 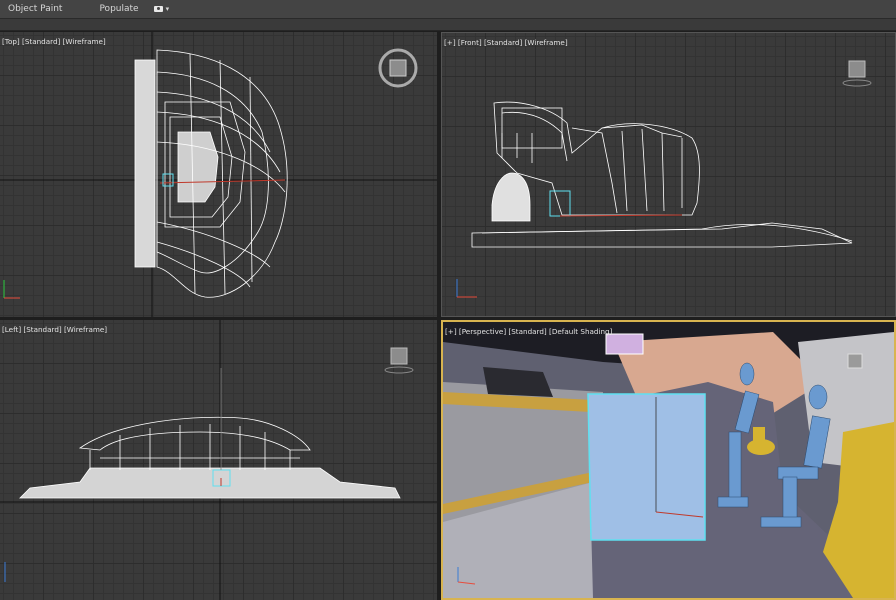 I want to click on camera-dropdown: ▾, so click(x=162, y=9).